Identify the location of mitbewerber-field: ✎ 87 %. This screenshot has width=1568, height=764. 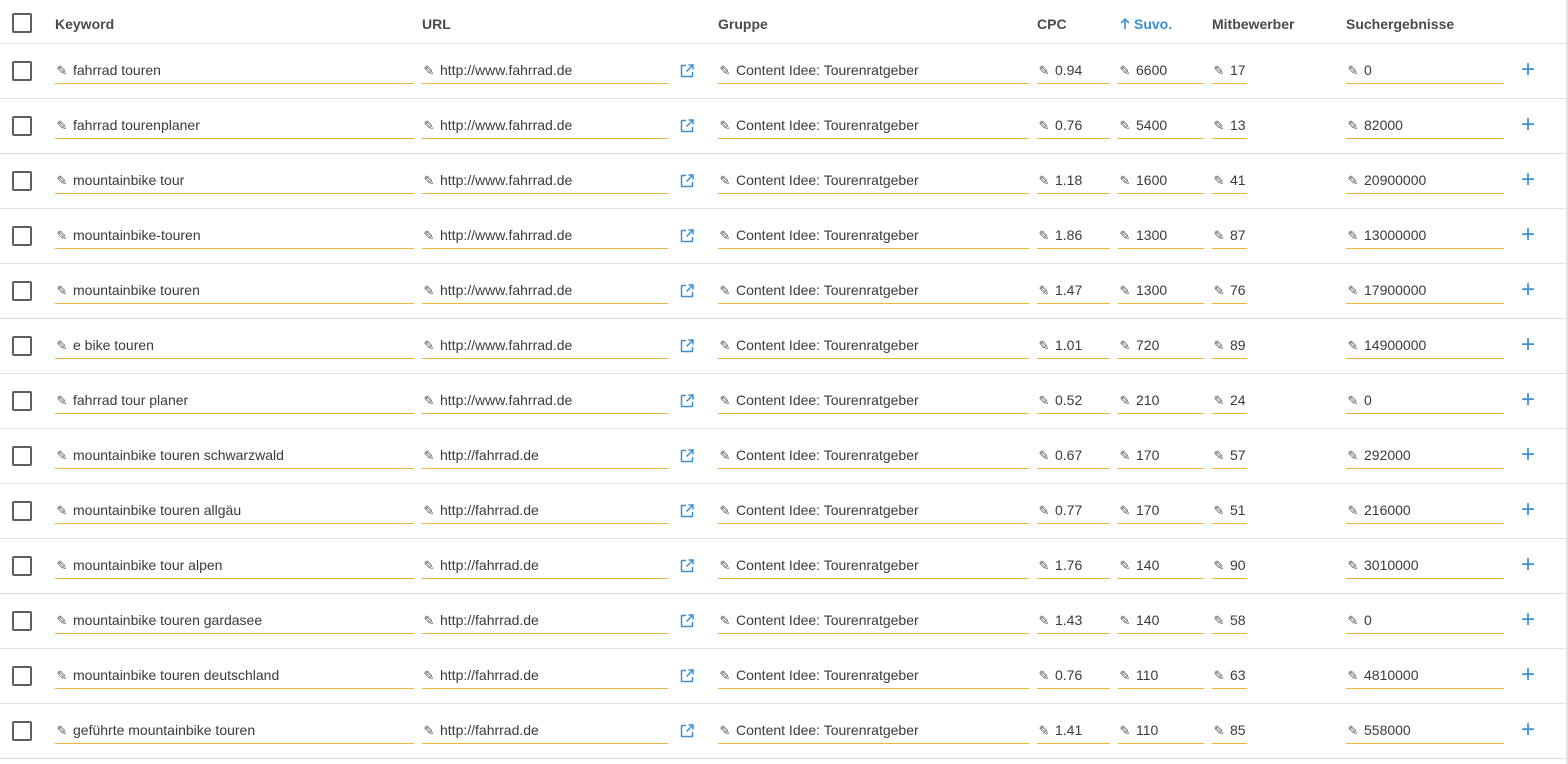
(1229, 238).